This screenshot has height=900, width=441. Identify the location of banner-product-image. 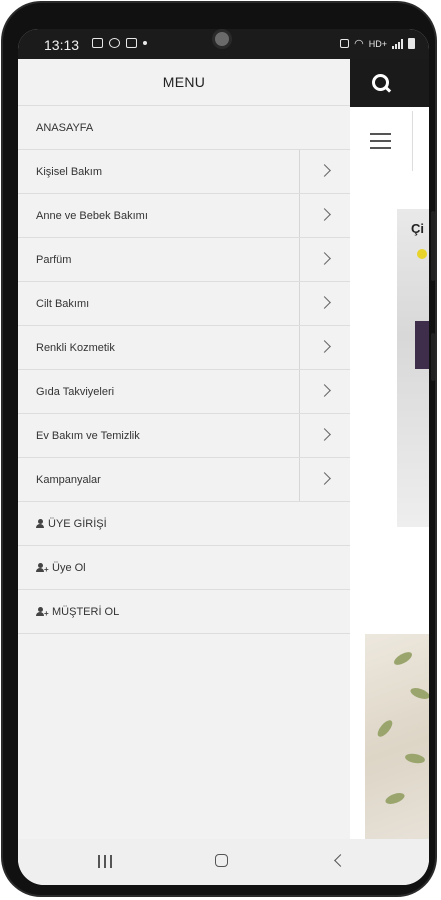
(422, 345).